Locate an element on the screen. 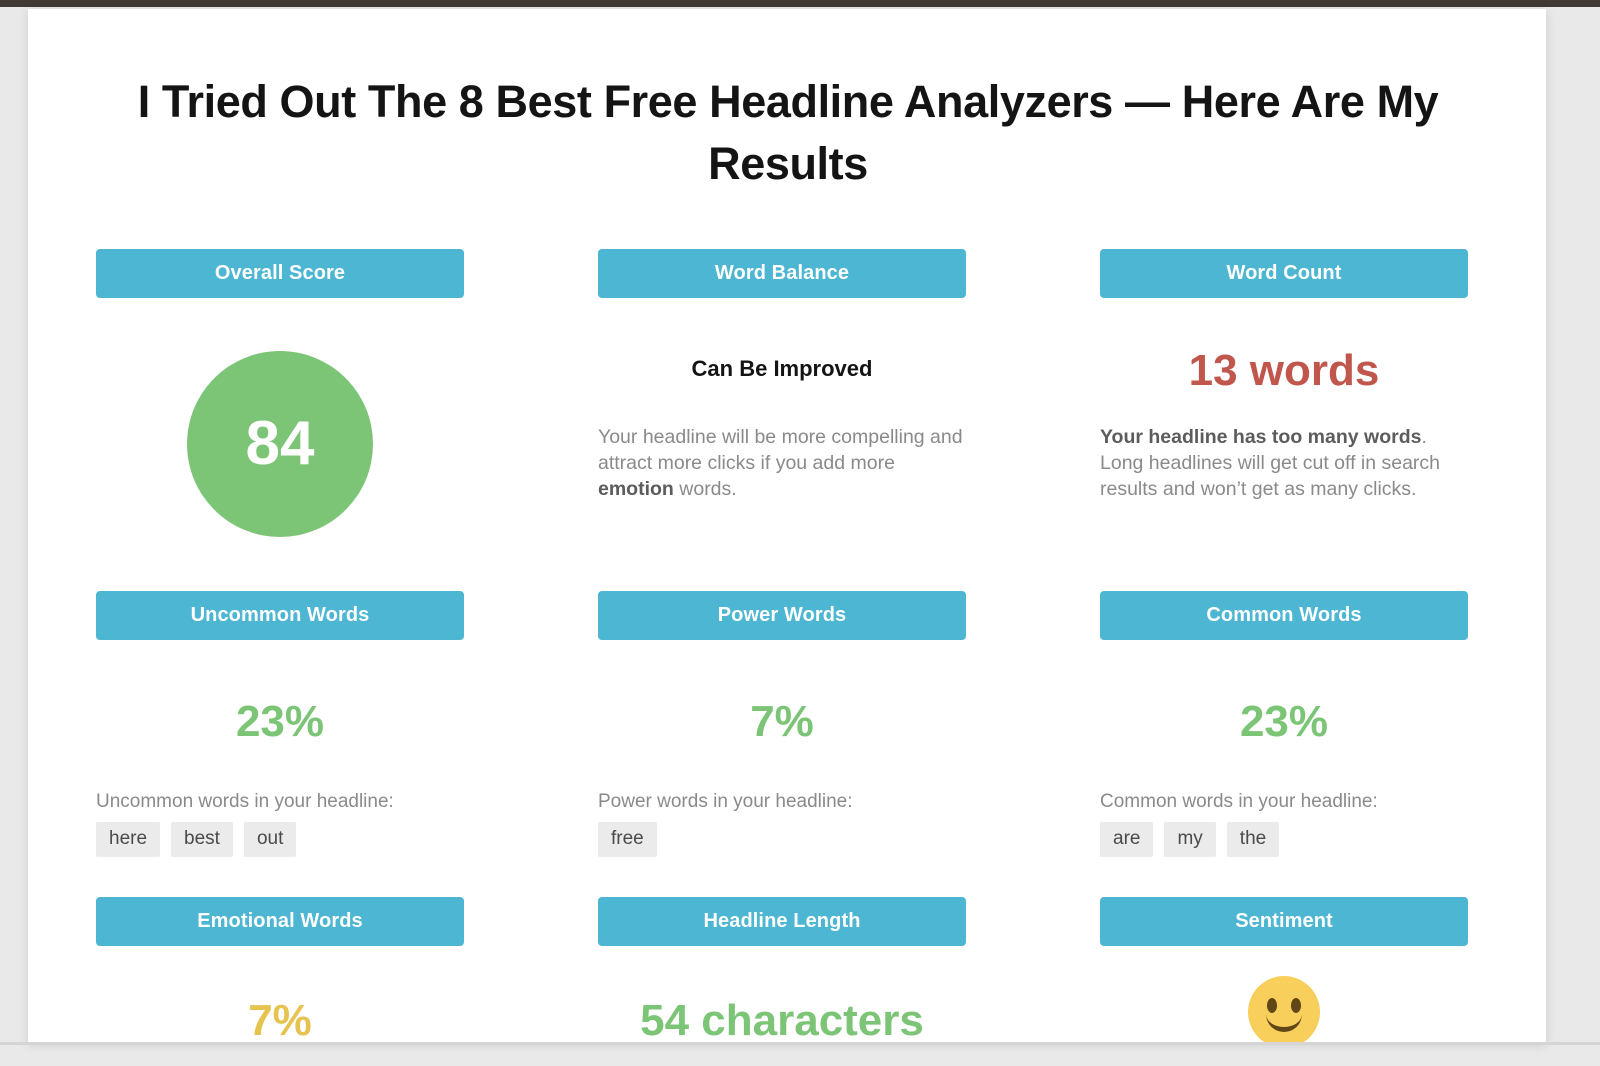 Image resolution: width=1600 pixels, height=1066 pixels. card-title-overall-score: Overall Score is located at coordinates (280, 273).